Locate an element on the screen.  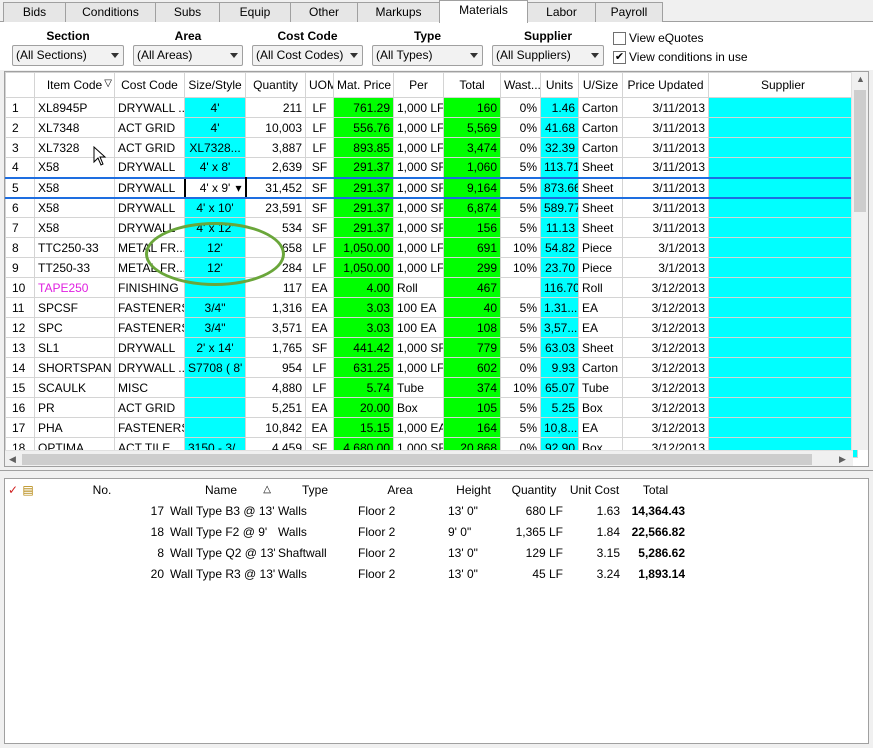
grid-cell: 954 is located at coordinates (275, 367).